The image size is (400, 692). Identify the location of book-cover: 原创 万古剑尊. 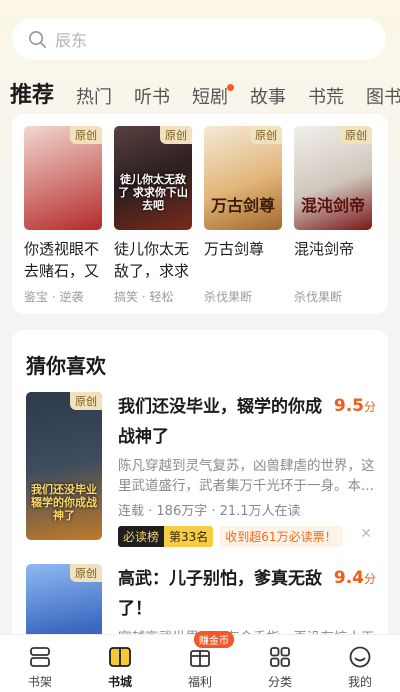
(243, 178).